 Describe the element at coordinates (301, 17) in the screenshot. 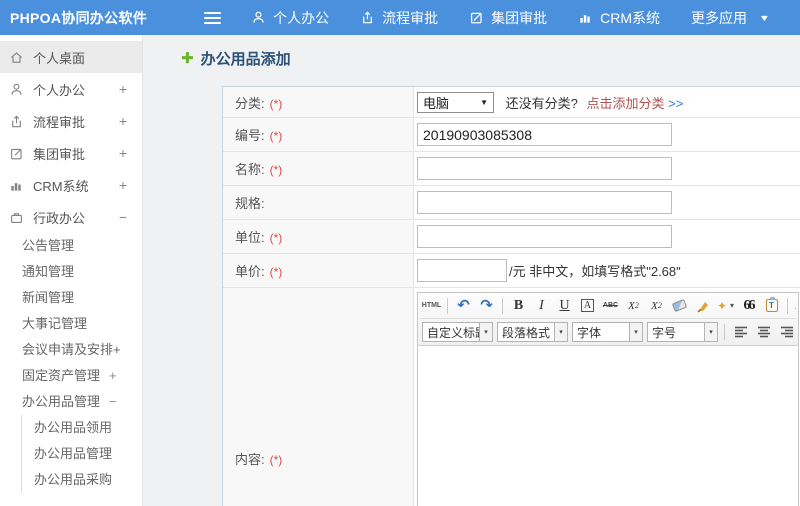

I see `nav-label: 个人办公` at that location.